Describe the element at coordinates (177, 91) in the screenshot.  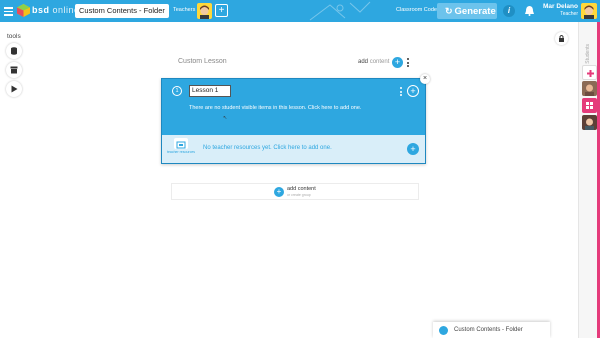
I see `lesson-number: 1` at that location.